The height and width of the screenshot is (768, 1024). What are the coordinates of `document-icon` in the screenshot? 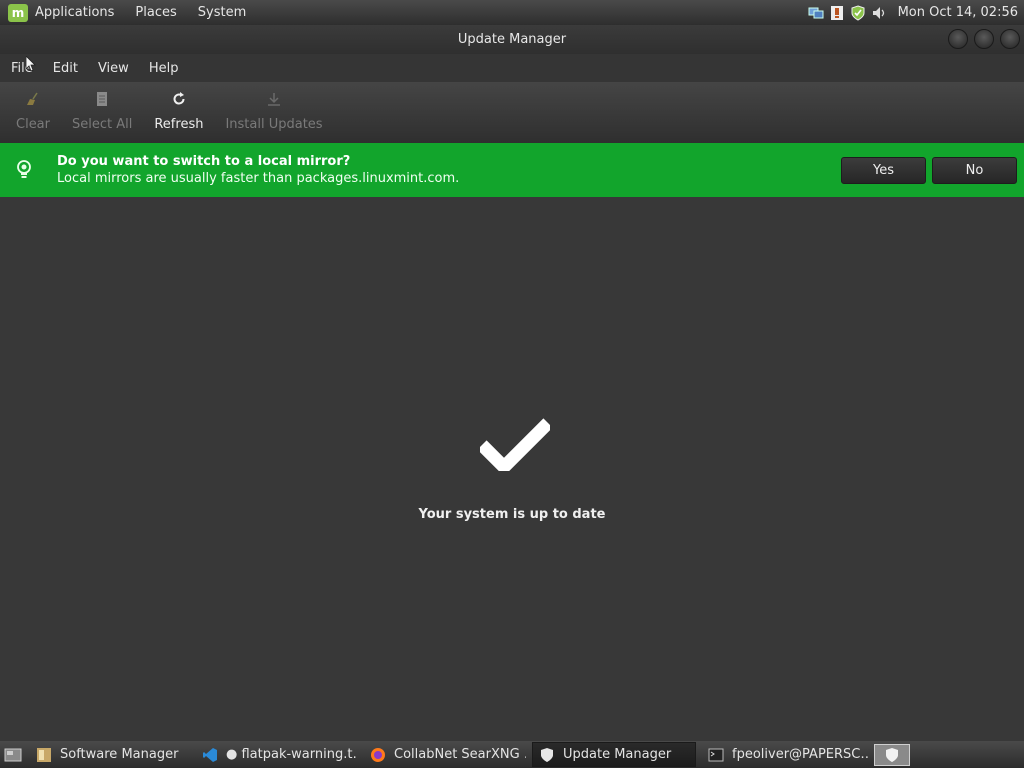 It's located at (102, 99).